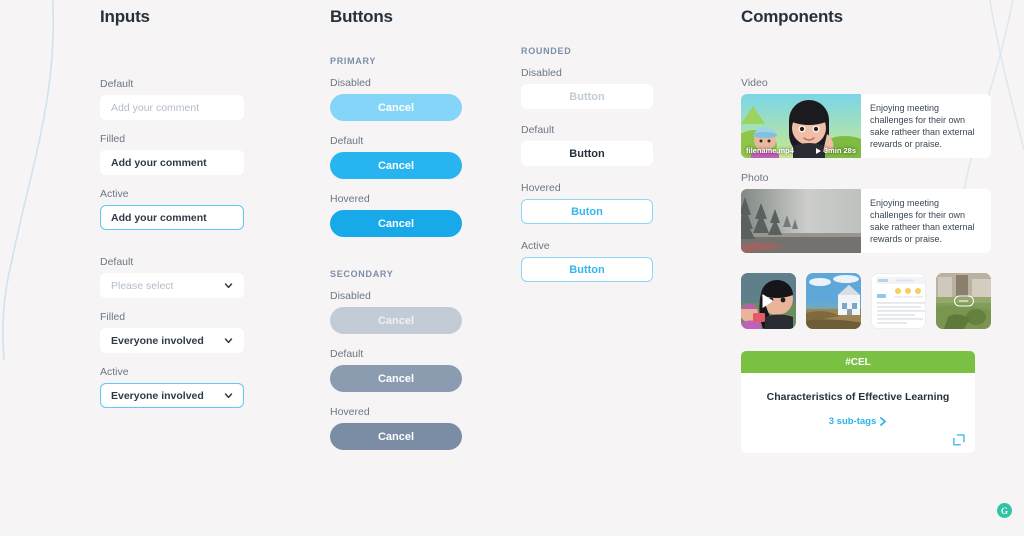  I want to click on photo-thumbnail-image, so click(801, 221).